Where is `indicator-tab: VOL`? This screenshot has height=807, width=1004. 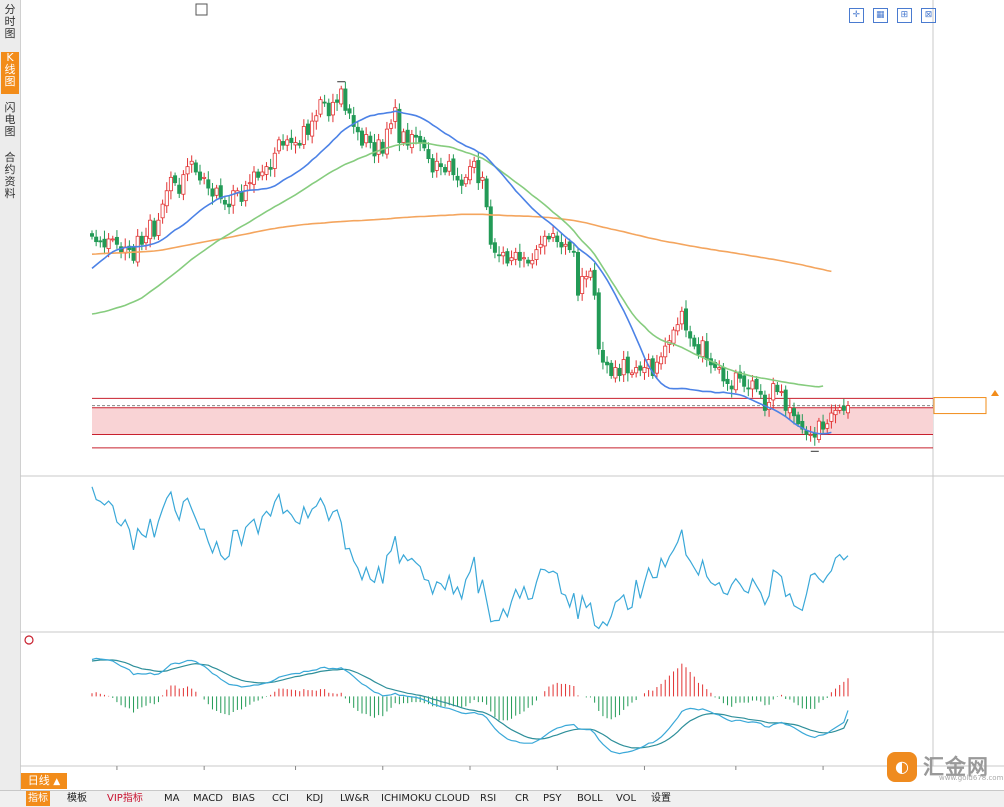
indicator-tab: VOL is located at coordinates (626, 798).